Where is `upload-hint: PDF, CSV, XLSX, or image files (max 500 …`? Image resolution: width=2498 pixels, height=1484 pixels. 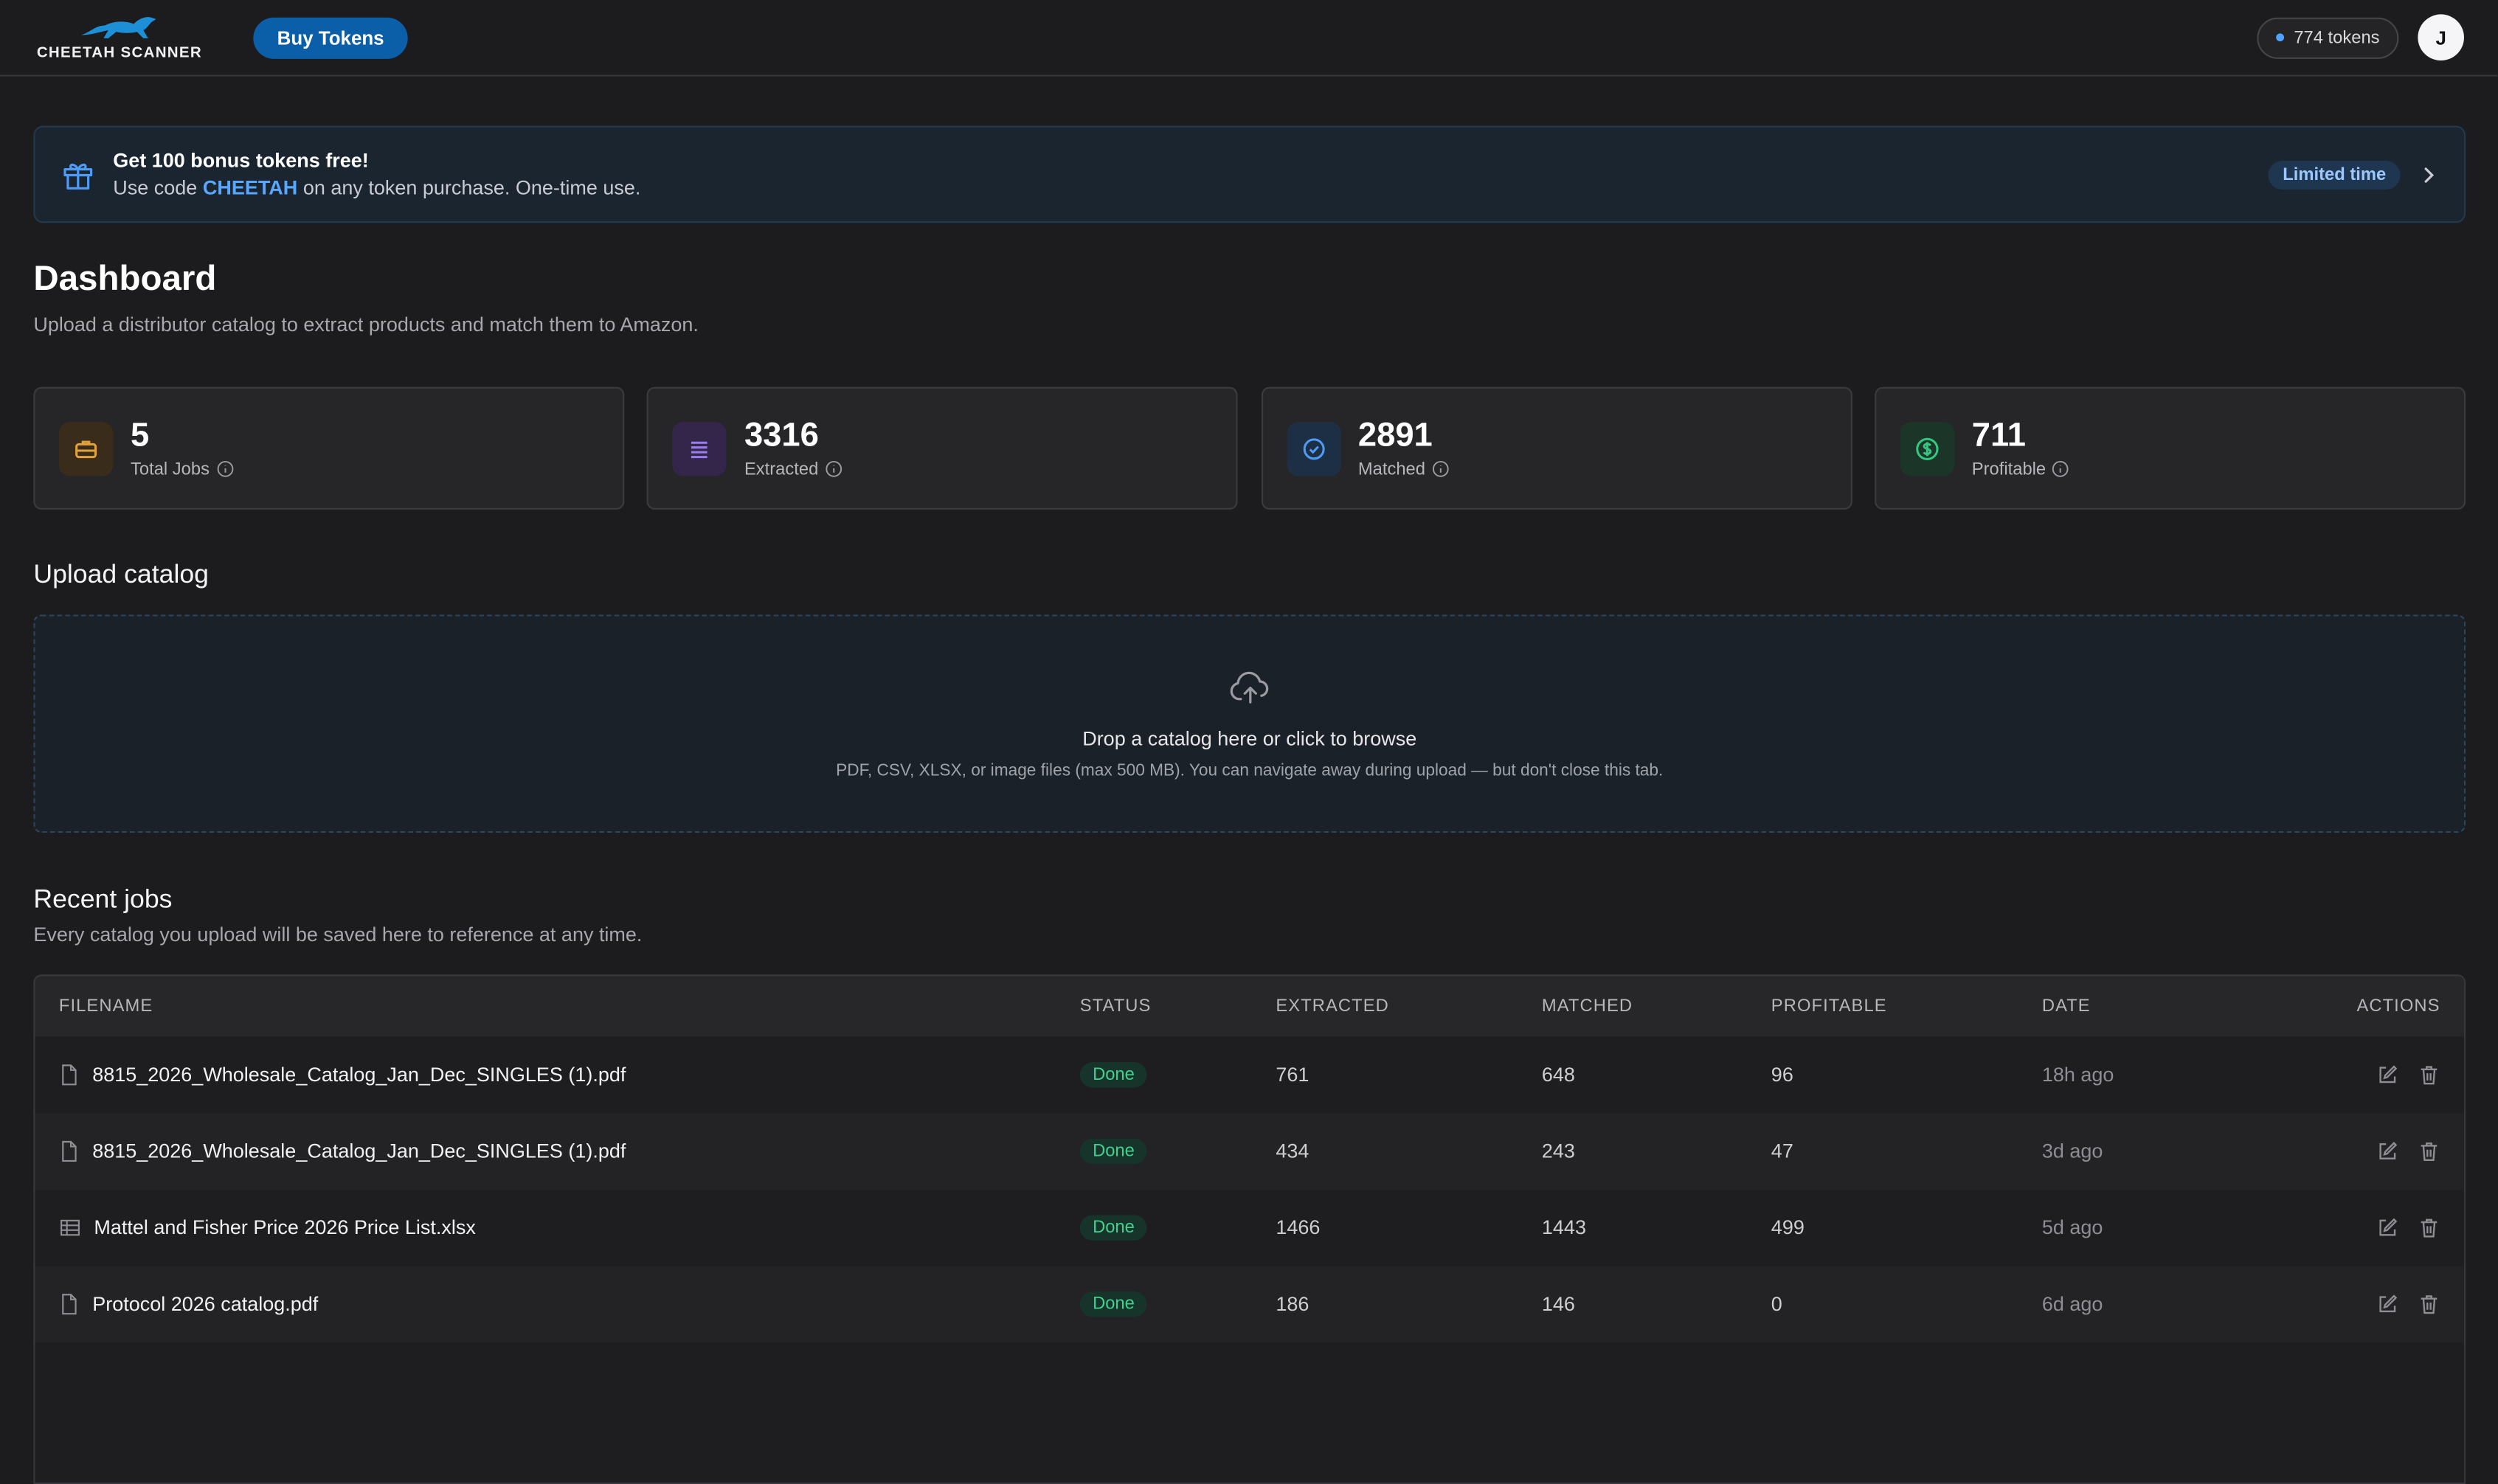
upload-hint: PDF, CSV, XLSX, or image files (max 500 … is located at coordinates (1250, 770).